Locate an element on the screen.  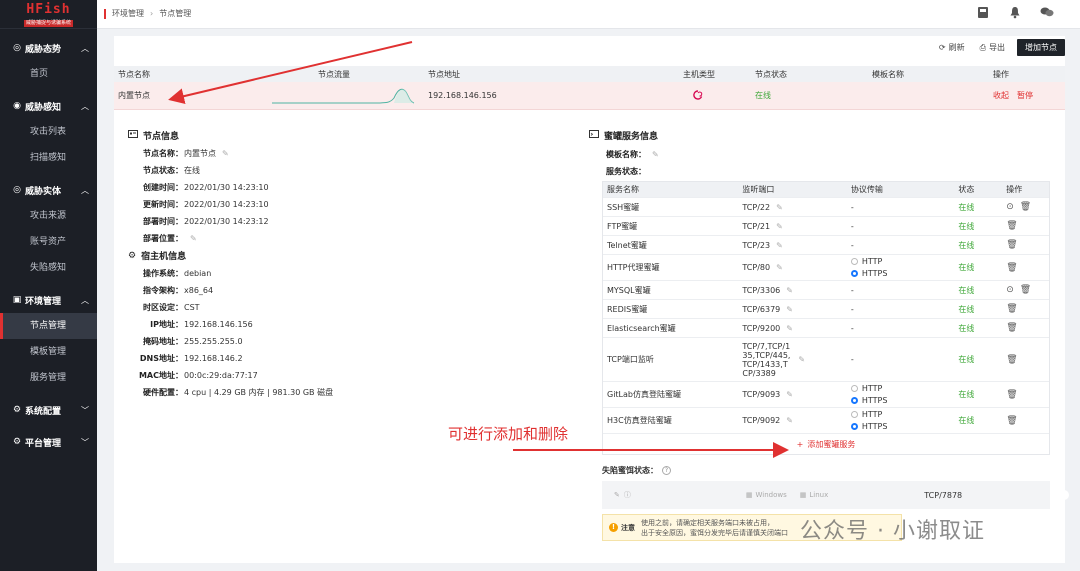
template-label: 模板名称： is located at coordinates (626, 154).